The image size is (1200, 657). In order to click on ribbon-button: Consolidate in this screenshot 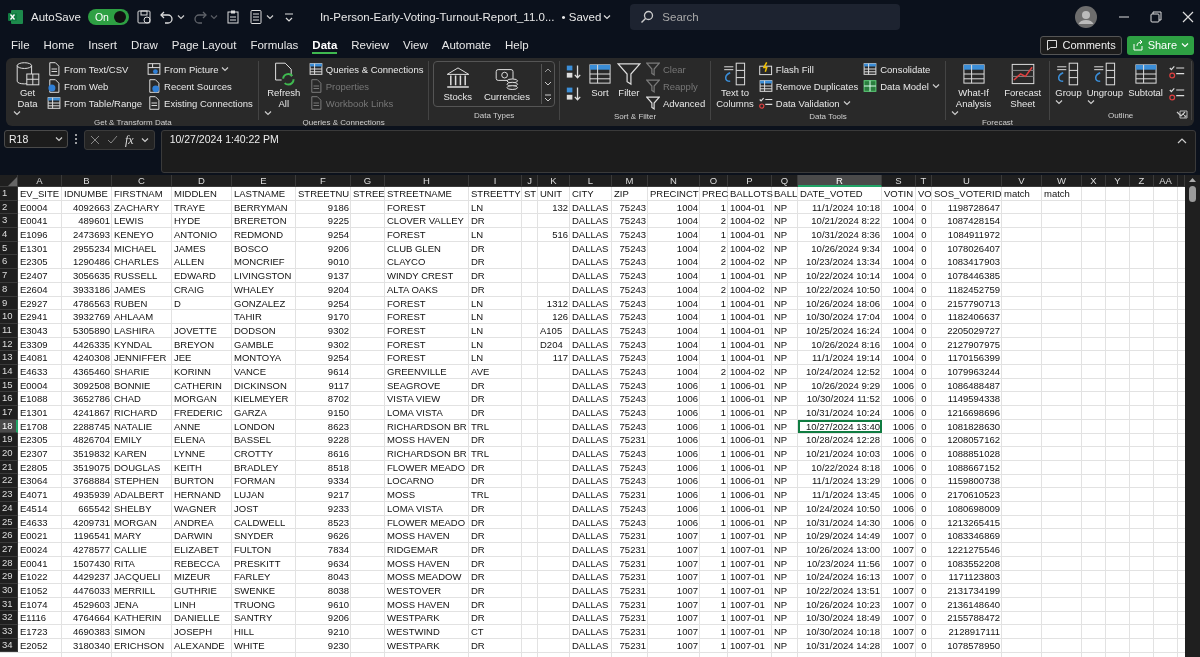, I will do `click(901, 69)`.